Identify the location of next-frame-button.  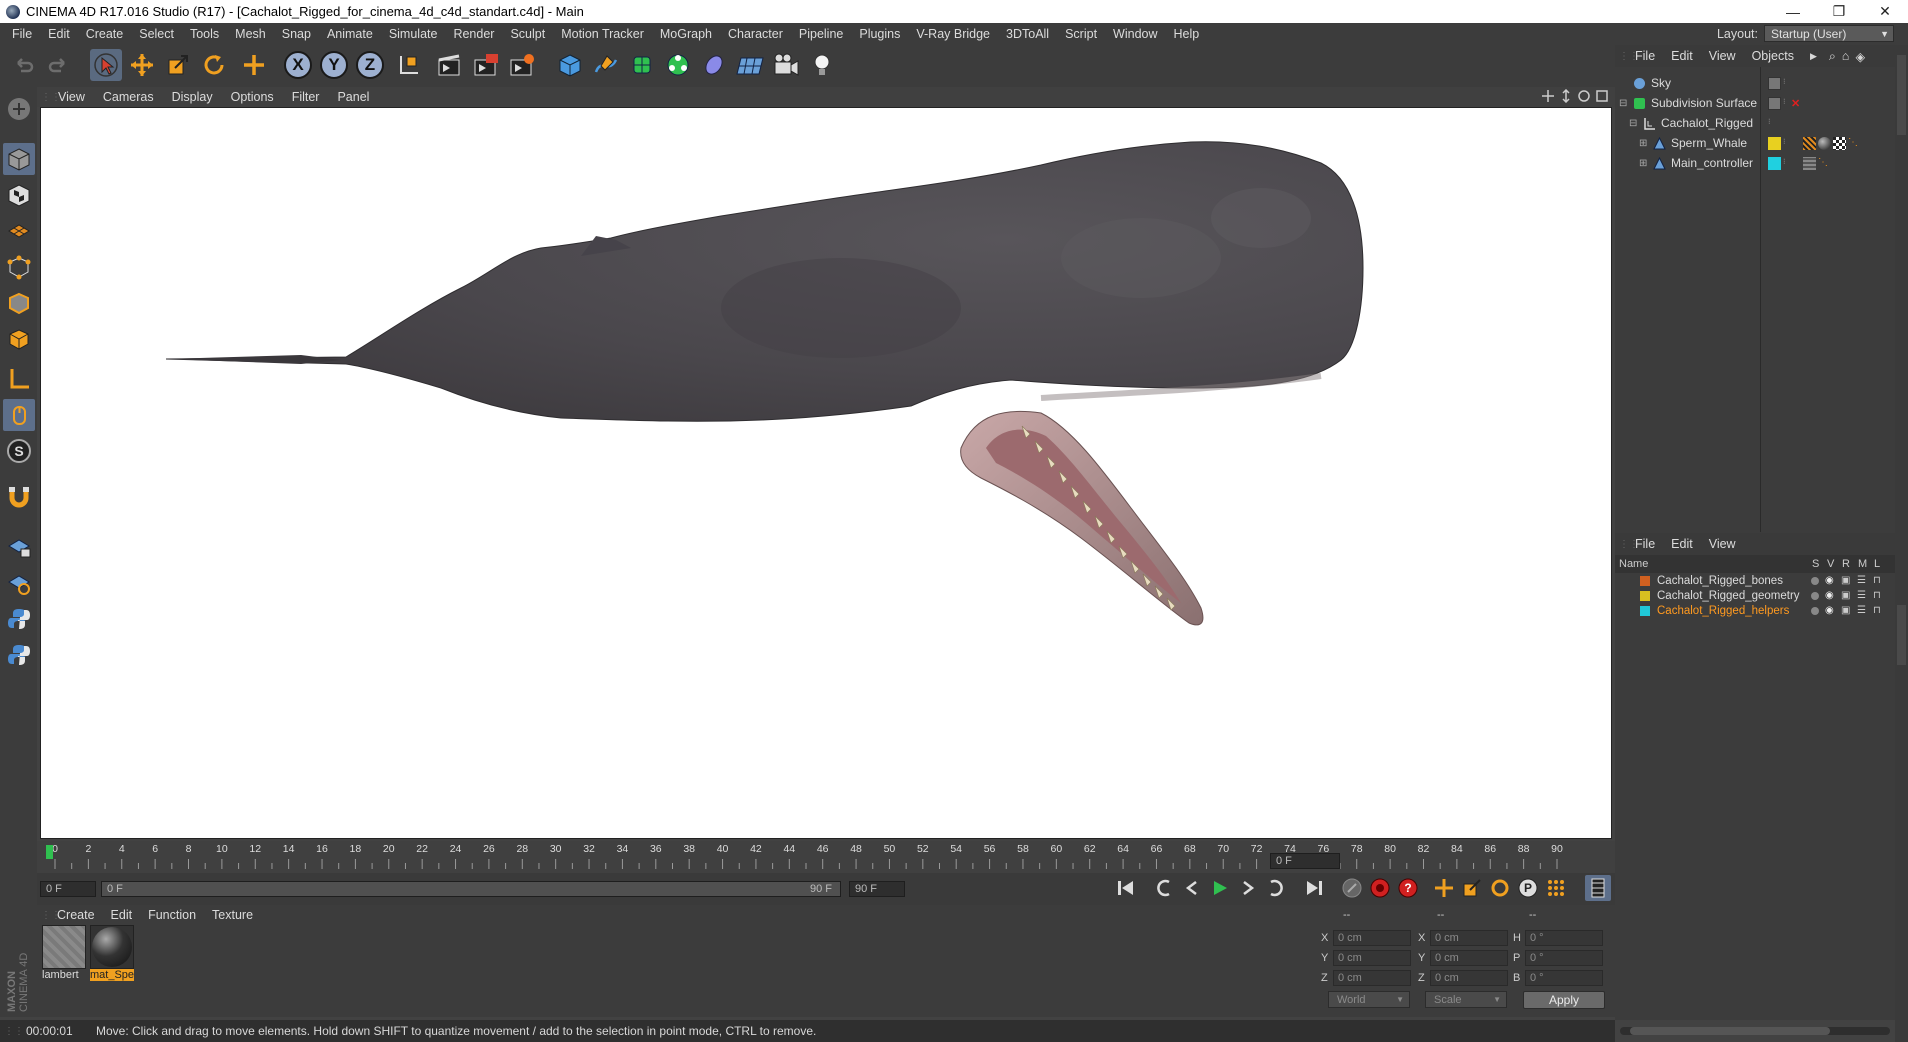
(1248, 888).